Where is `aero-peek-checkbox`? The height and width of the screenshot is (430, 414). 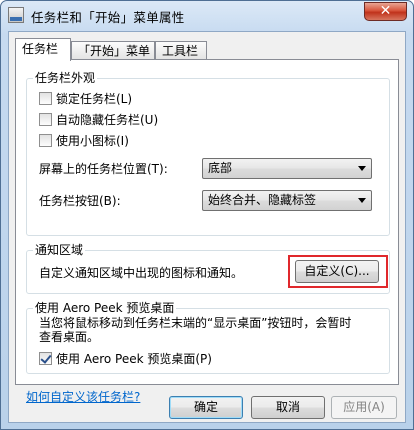 aero-peek-checkbox is located at coordinates (45, 358).